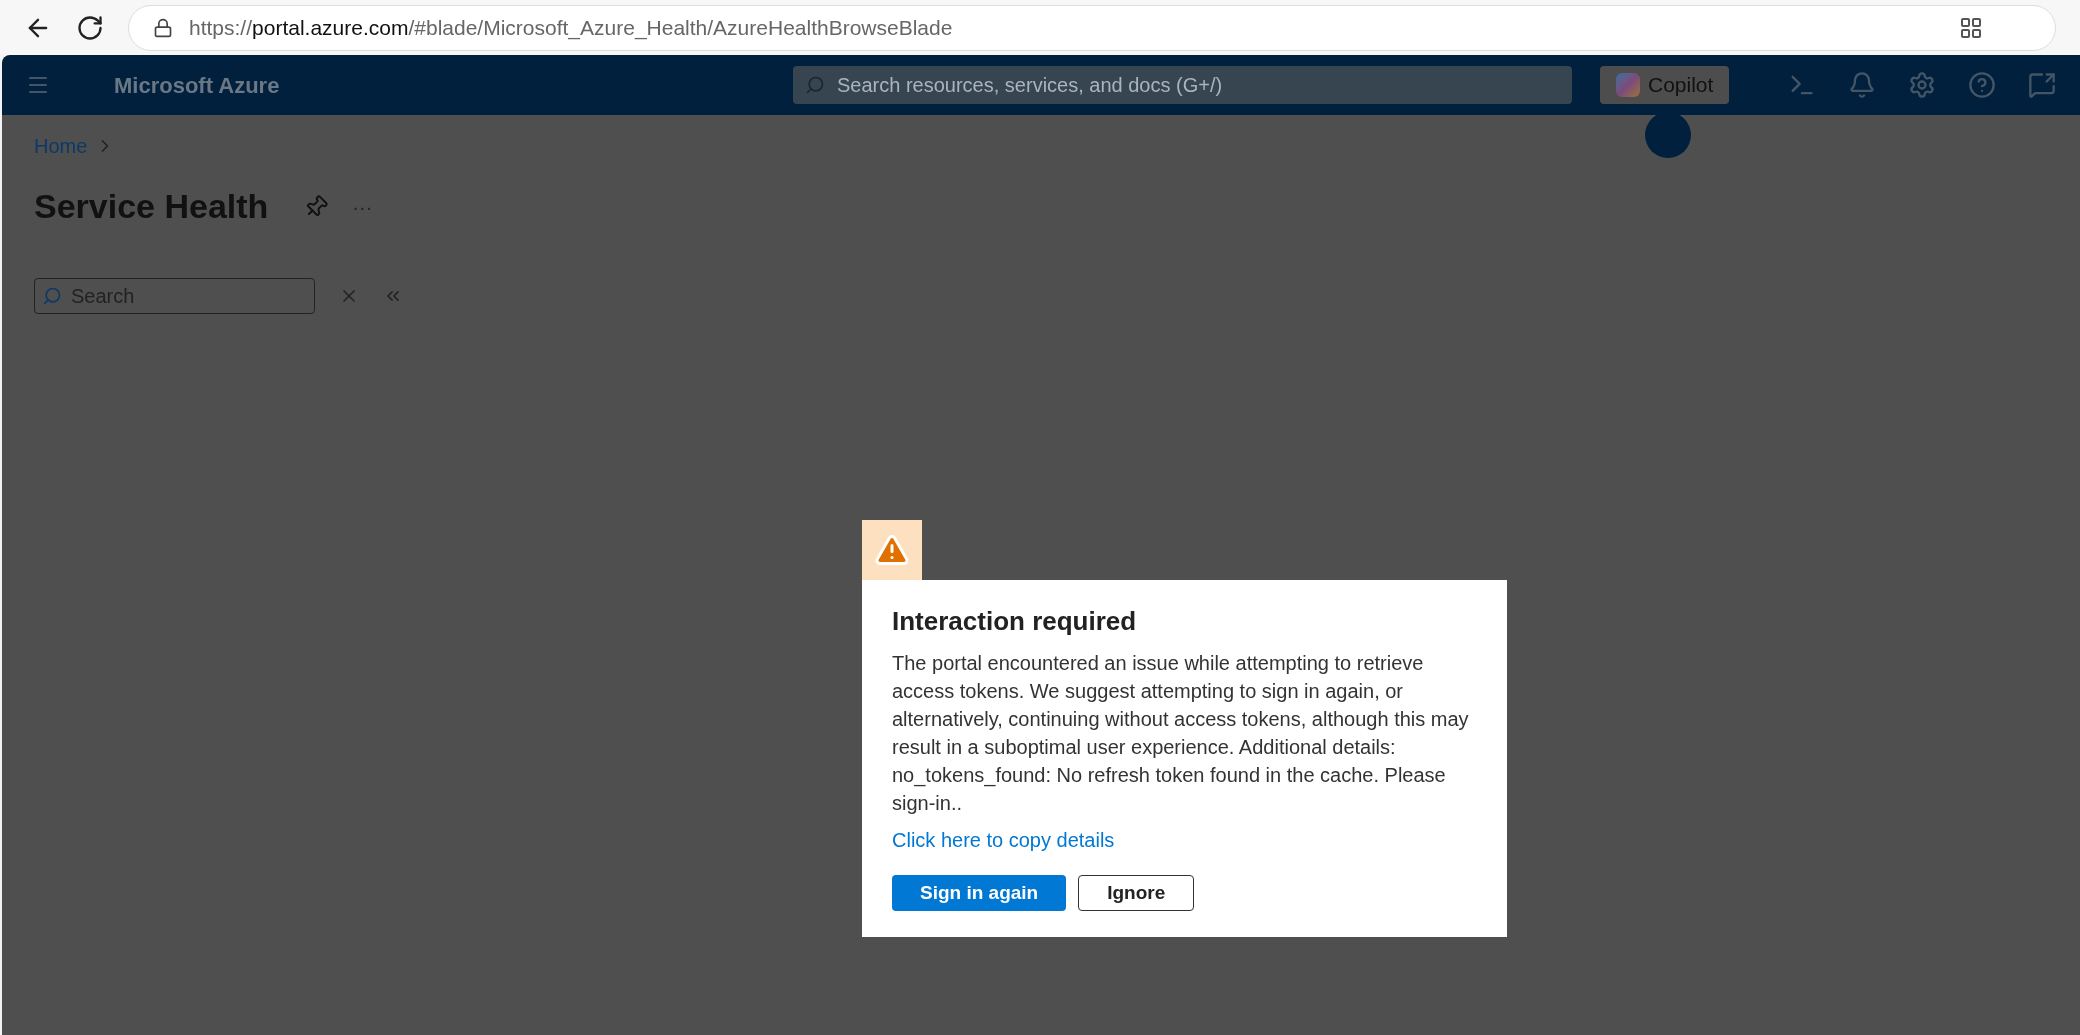 This screenshot has height=1035, width=2080. I want to click on sign-in-button: Sign in again, so click(979, 893).